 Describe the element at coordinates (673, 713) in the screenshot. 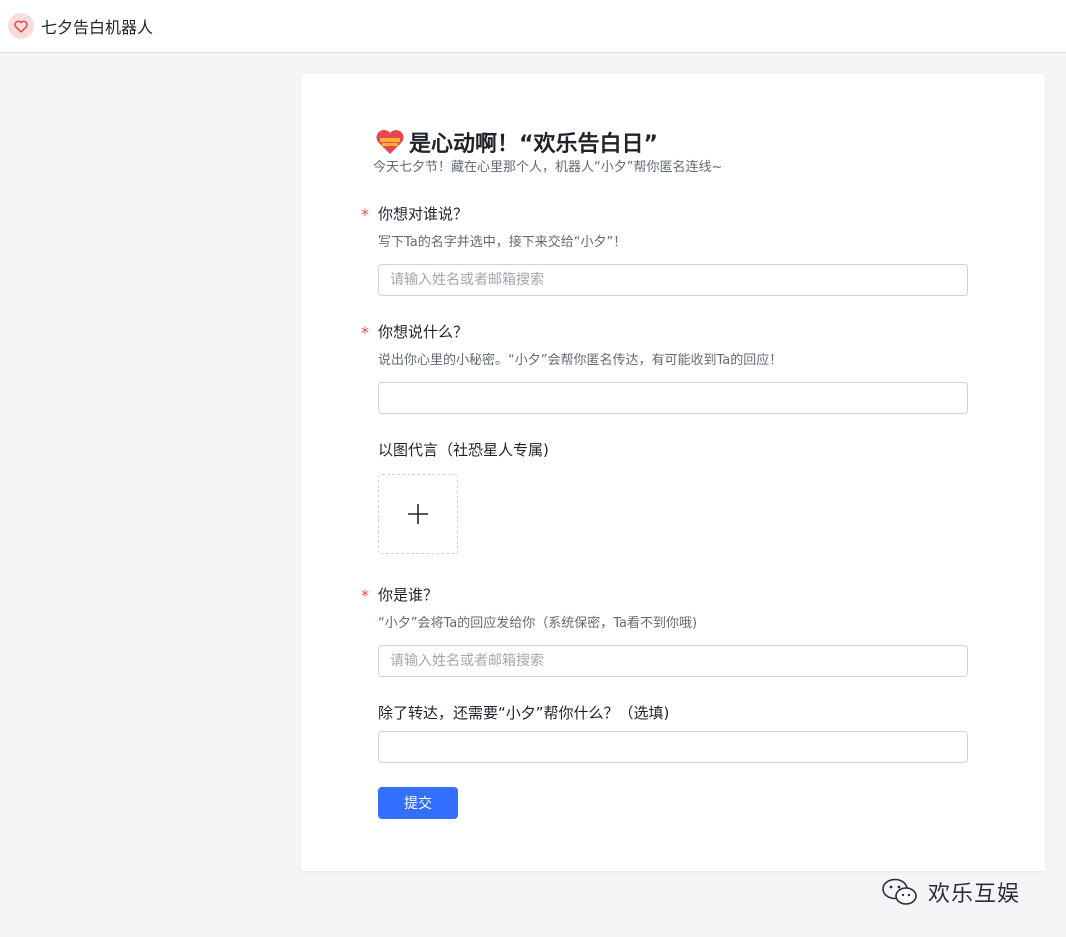

I see `field-label: 除了转达，还需要“小夕”帮你什么？（选填)` at that location.